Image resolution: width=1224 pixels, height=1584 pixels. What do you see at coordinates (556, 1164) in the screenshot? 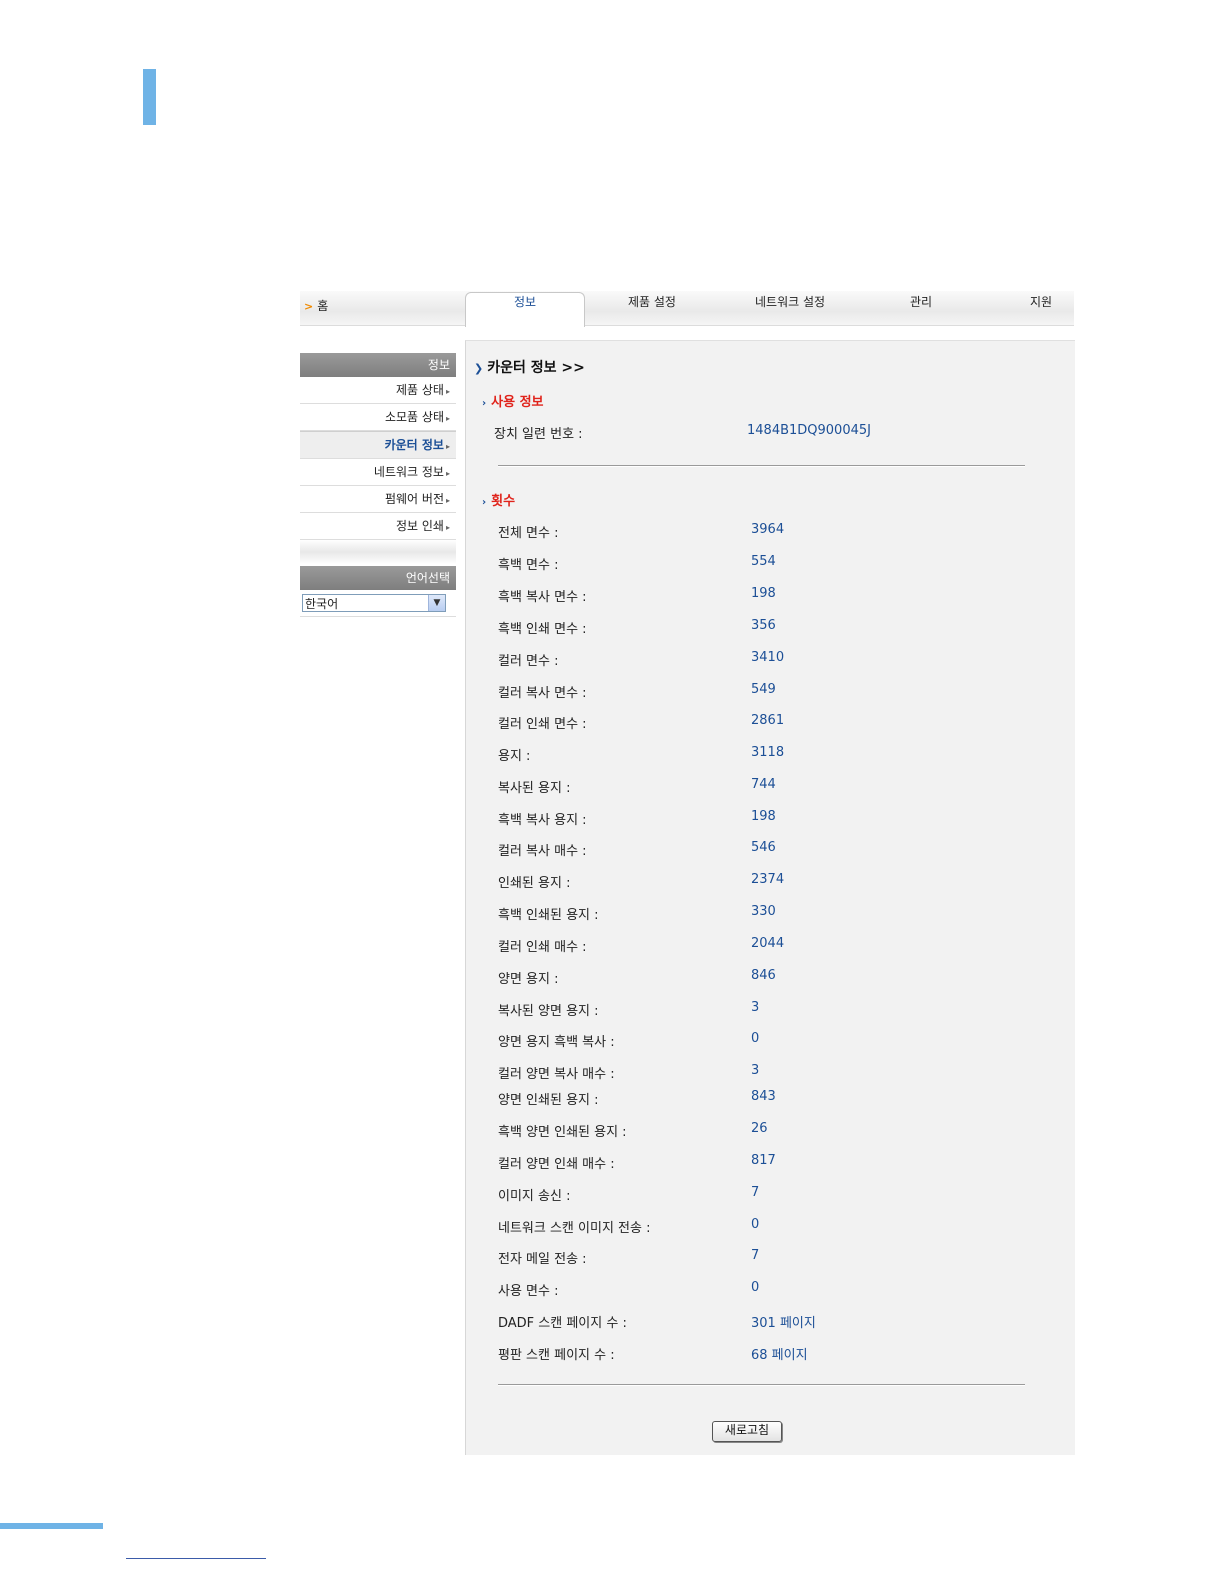
I see `counter-label: 컬러 양면 인쇄 매수 :` at bounding box center [556, 1164].